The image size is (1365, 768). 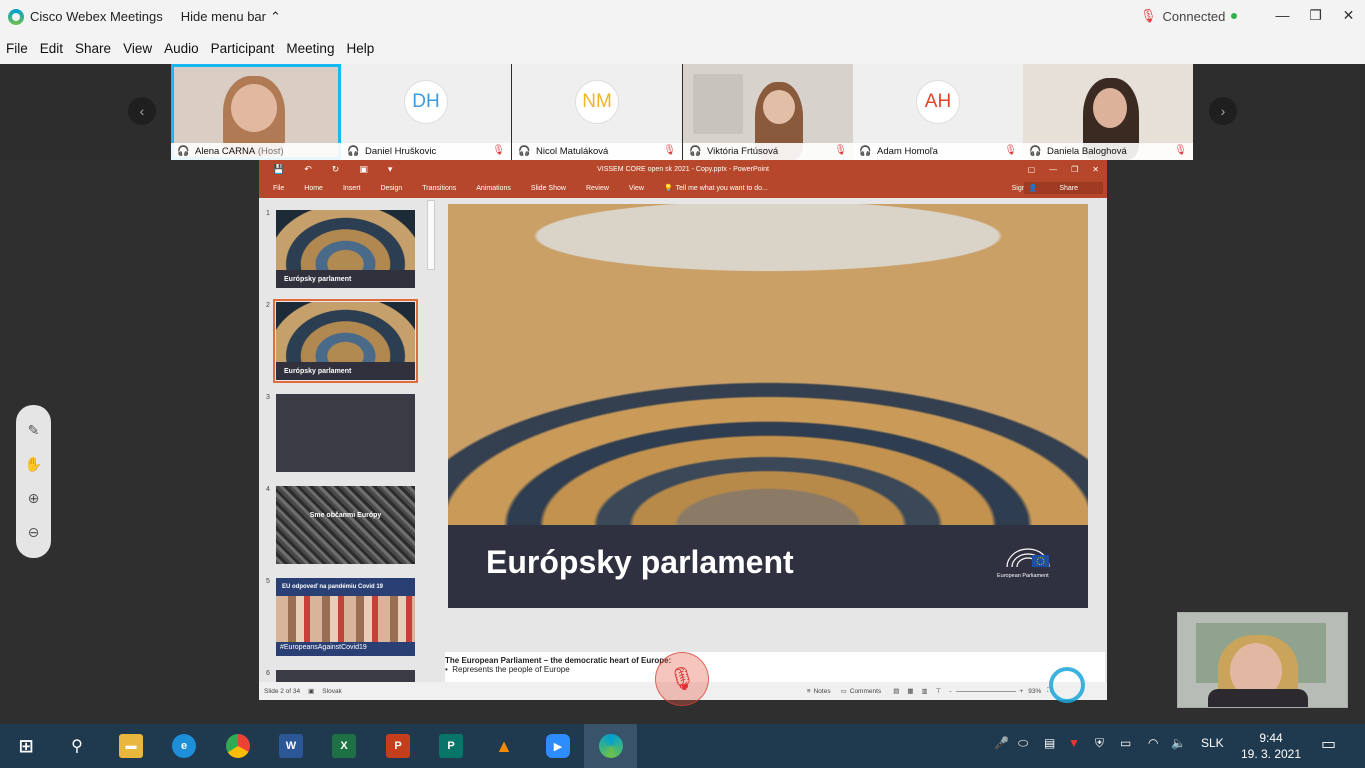 What do you see at coordinates (910, 691) in the screenshot?
I see `slide-sorter-icon: ▦` at bounding box center [910, 691].